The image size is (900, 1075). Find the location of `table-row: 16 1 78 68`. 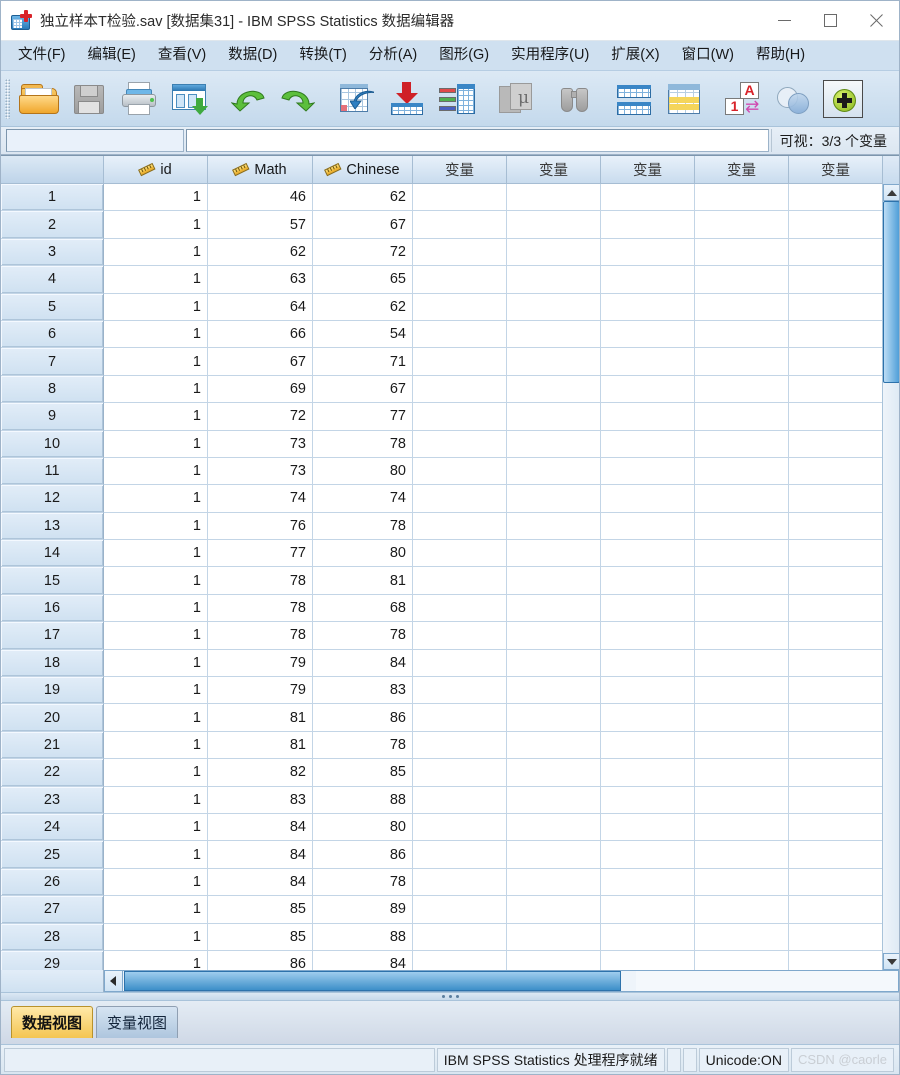

table-row: 16 1 78 68 is located at coordinates (450, 608).